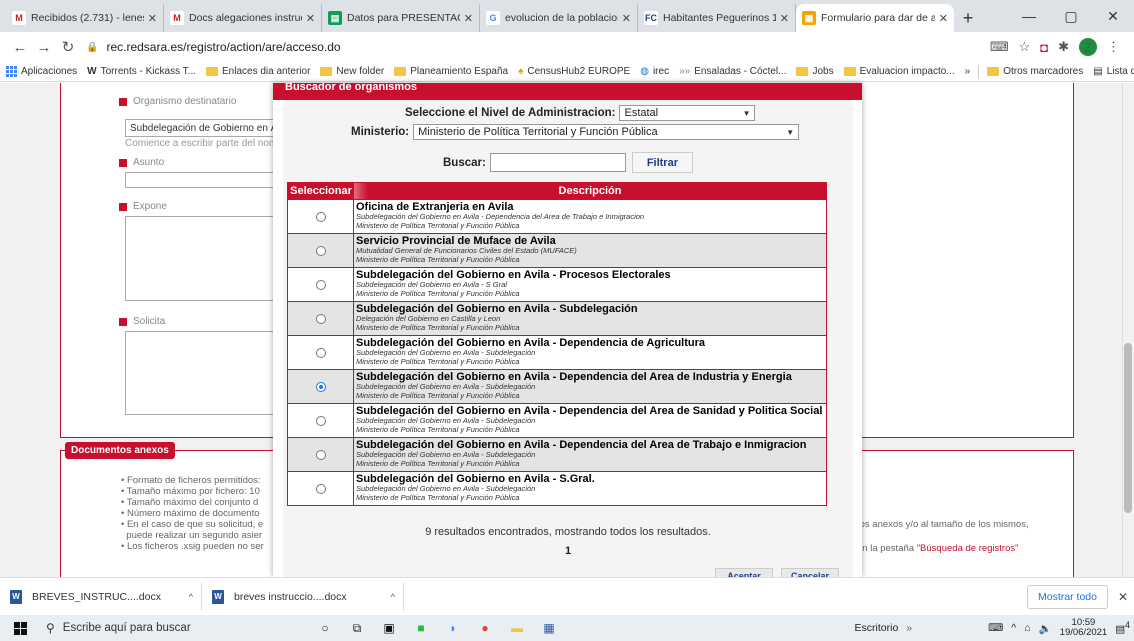 The image size is (1134, 641). What do you see at coordinates (1113, 47) in the screenshot?
I see `menu-dots-icon: ⋮` at bounding box center [1113, 47].